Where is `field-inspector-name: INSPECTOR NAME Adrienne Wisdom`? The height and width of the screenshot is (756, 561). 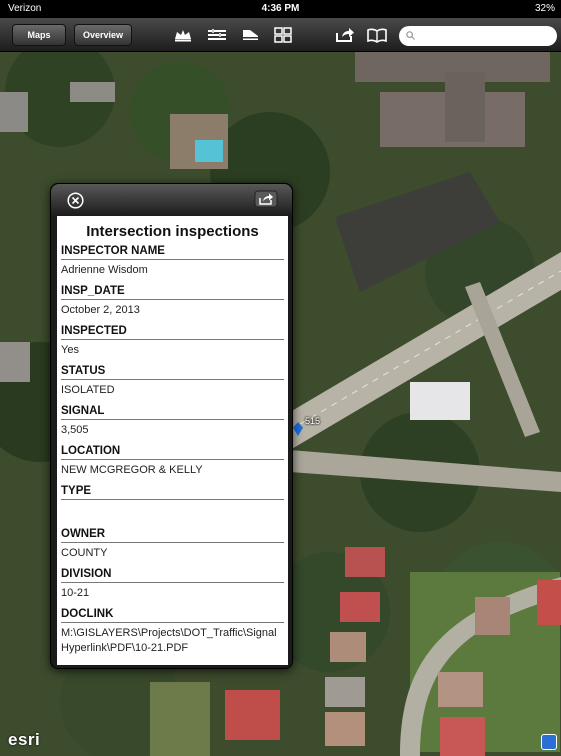 field-inspector-name: INSPECTOR NAME Adrienne Wisdom is located at coordinates (172, 263).